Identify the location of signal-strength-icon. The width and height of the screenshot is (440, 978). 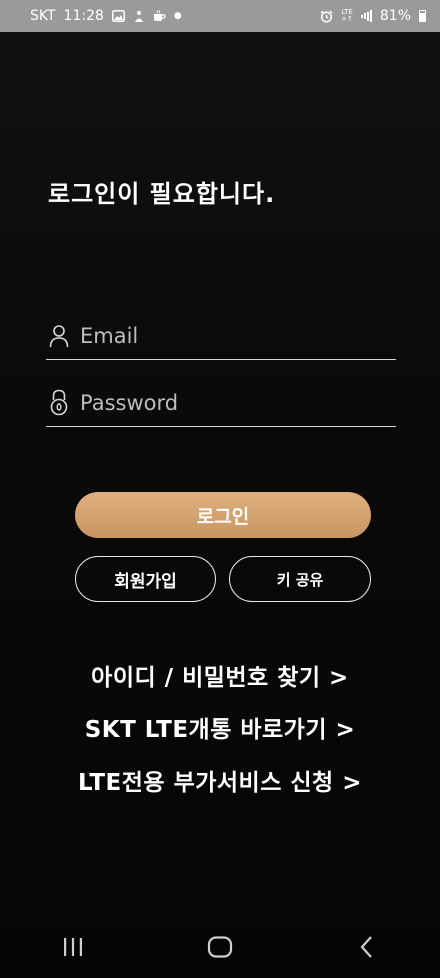
(366, 16).